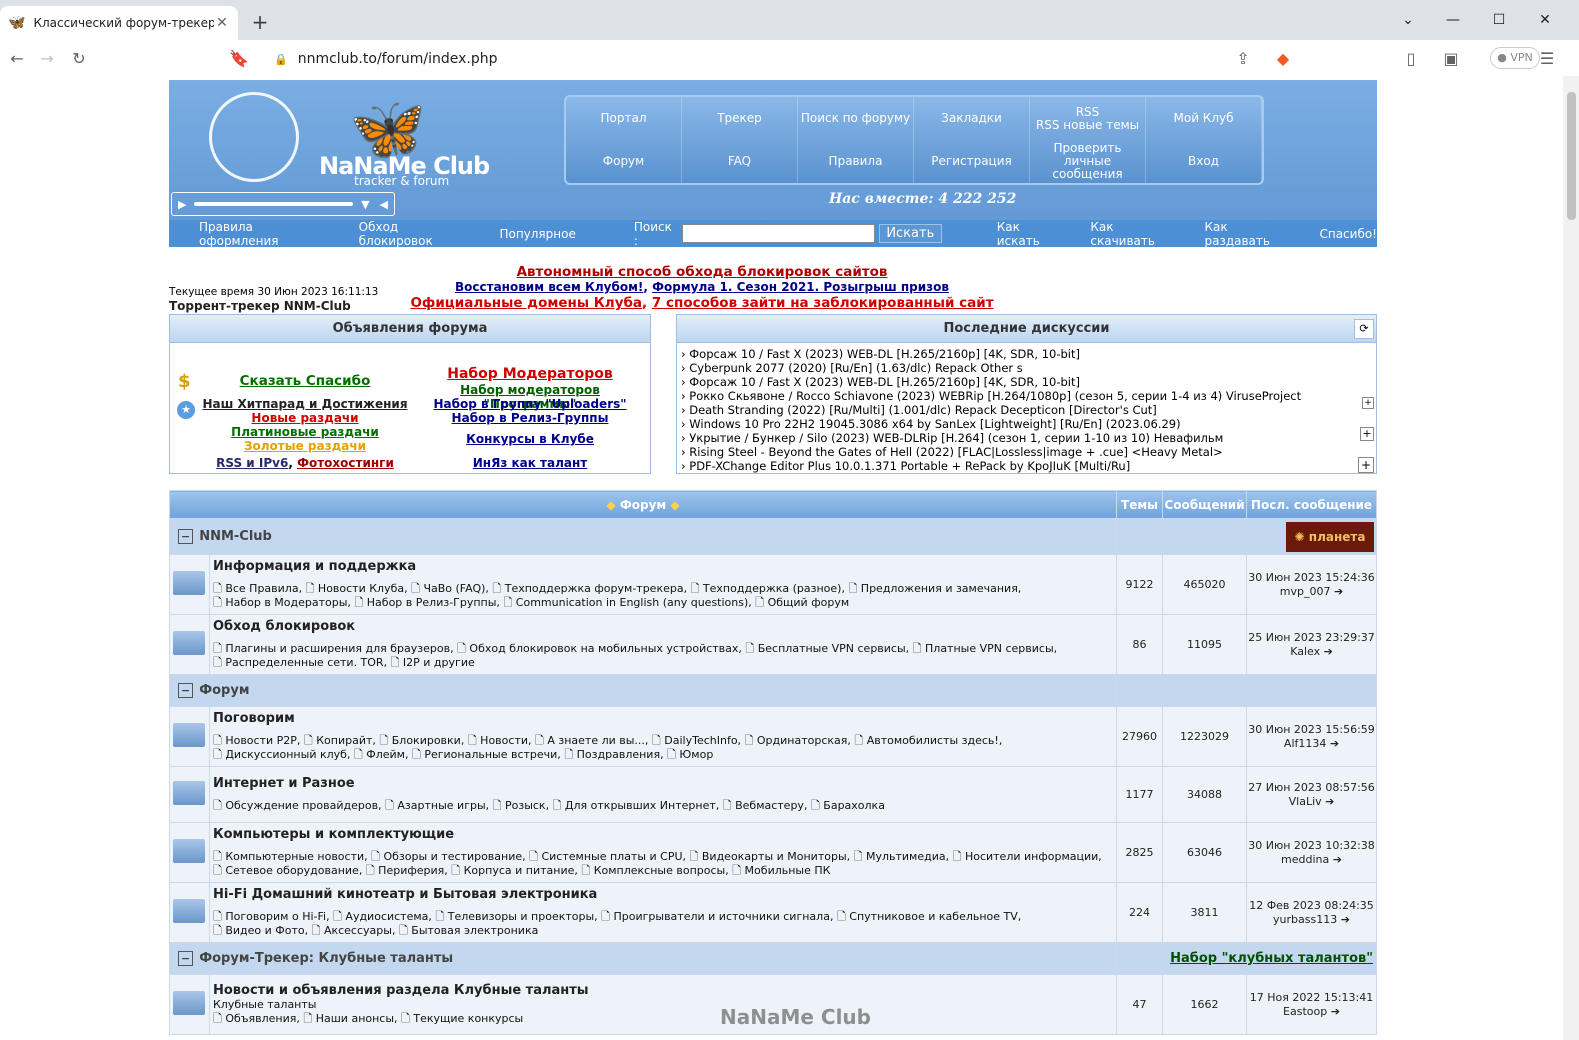 The image size is (1579, 1040). Describe the element at coordinates (823, 303) in the screenshot. I see `notice-7ways-link: 7 способов зайти на заблокированный сайт` at that location.